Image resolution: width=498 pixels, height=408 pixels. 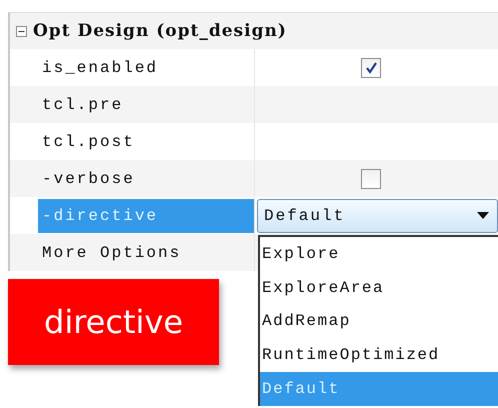 What do you see at coordinates (21, 31) in the screenshot?
I see `collapse-icon` at bounding box center [21, 31].